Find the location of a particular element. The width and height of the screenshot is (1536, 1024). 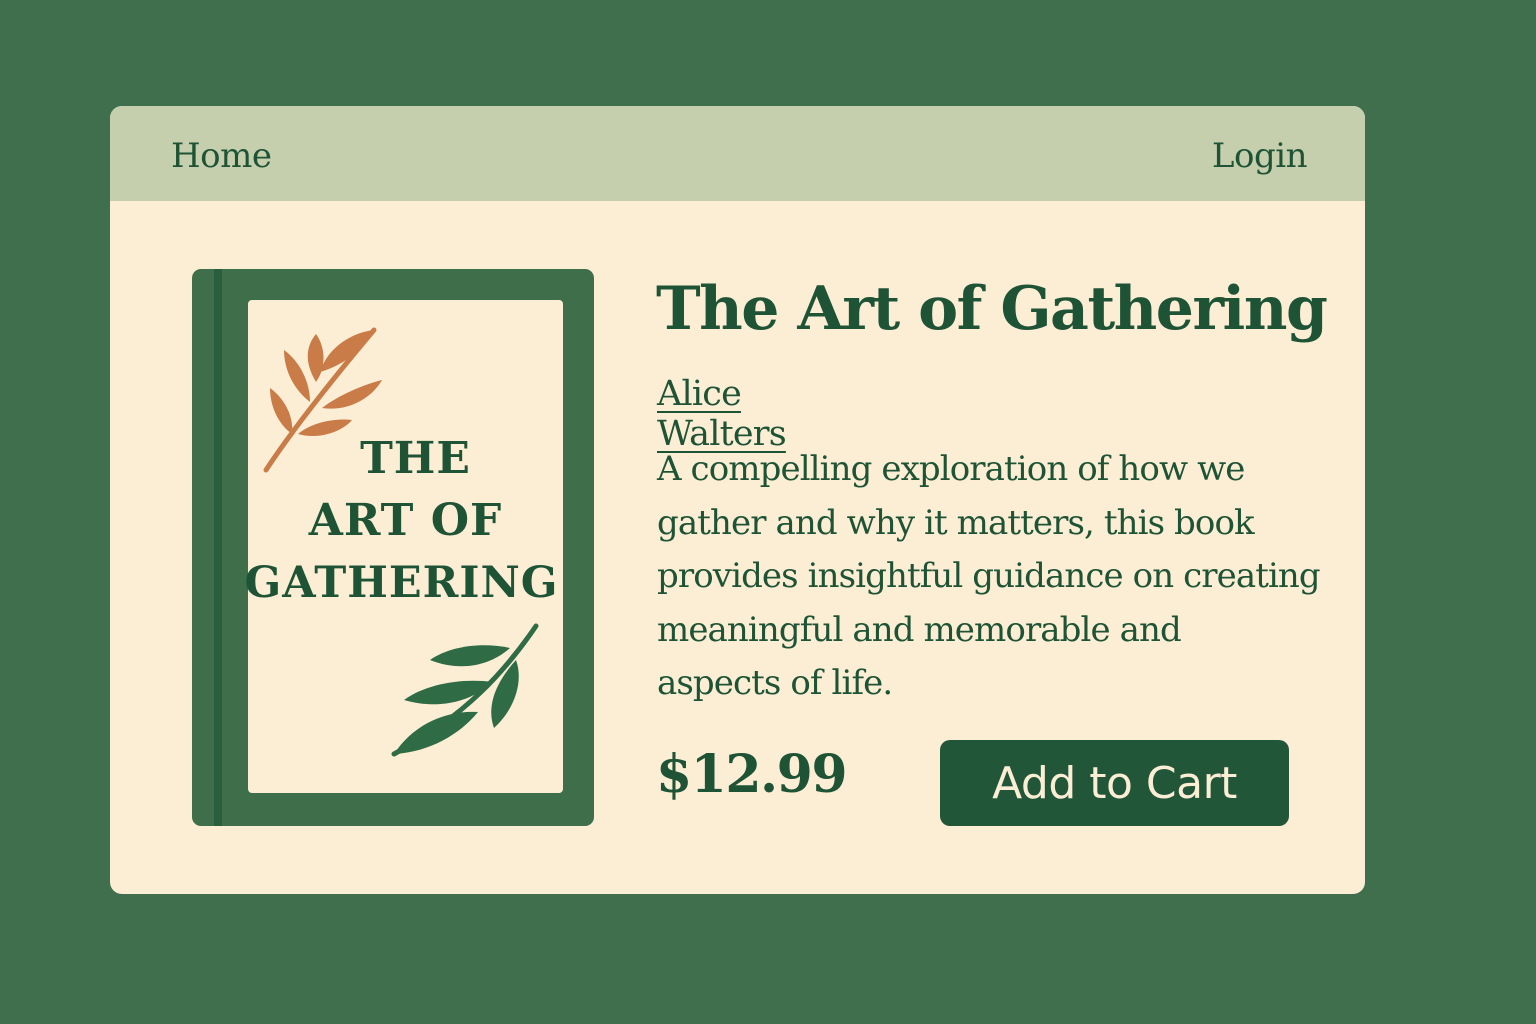

description-line: A compelling exploration of how we is located at coordinates (951, 469).